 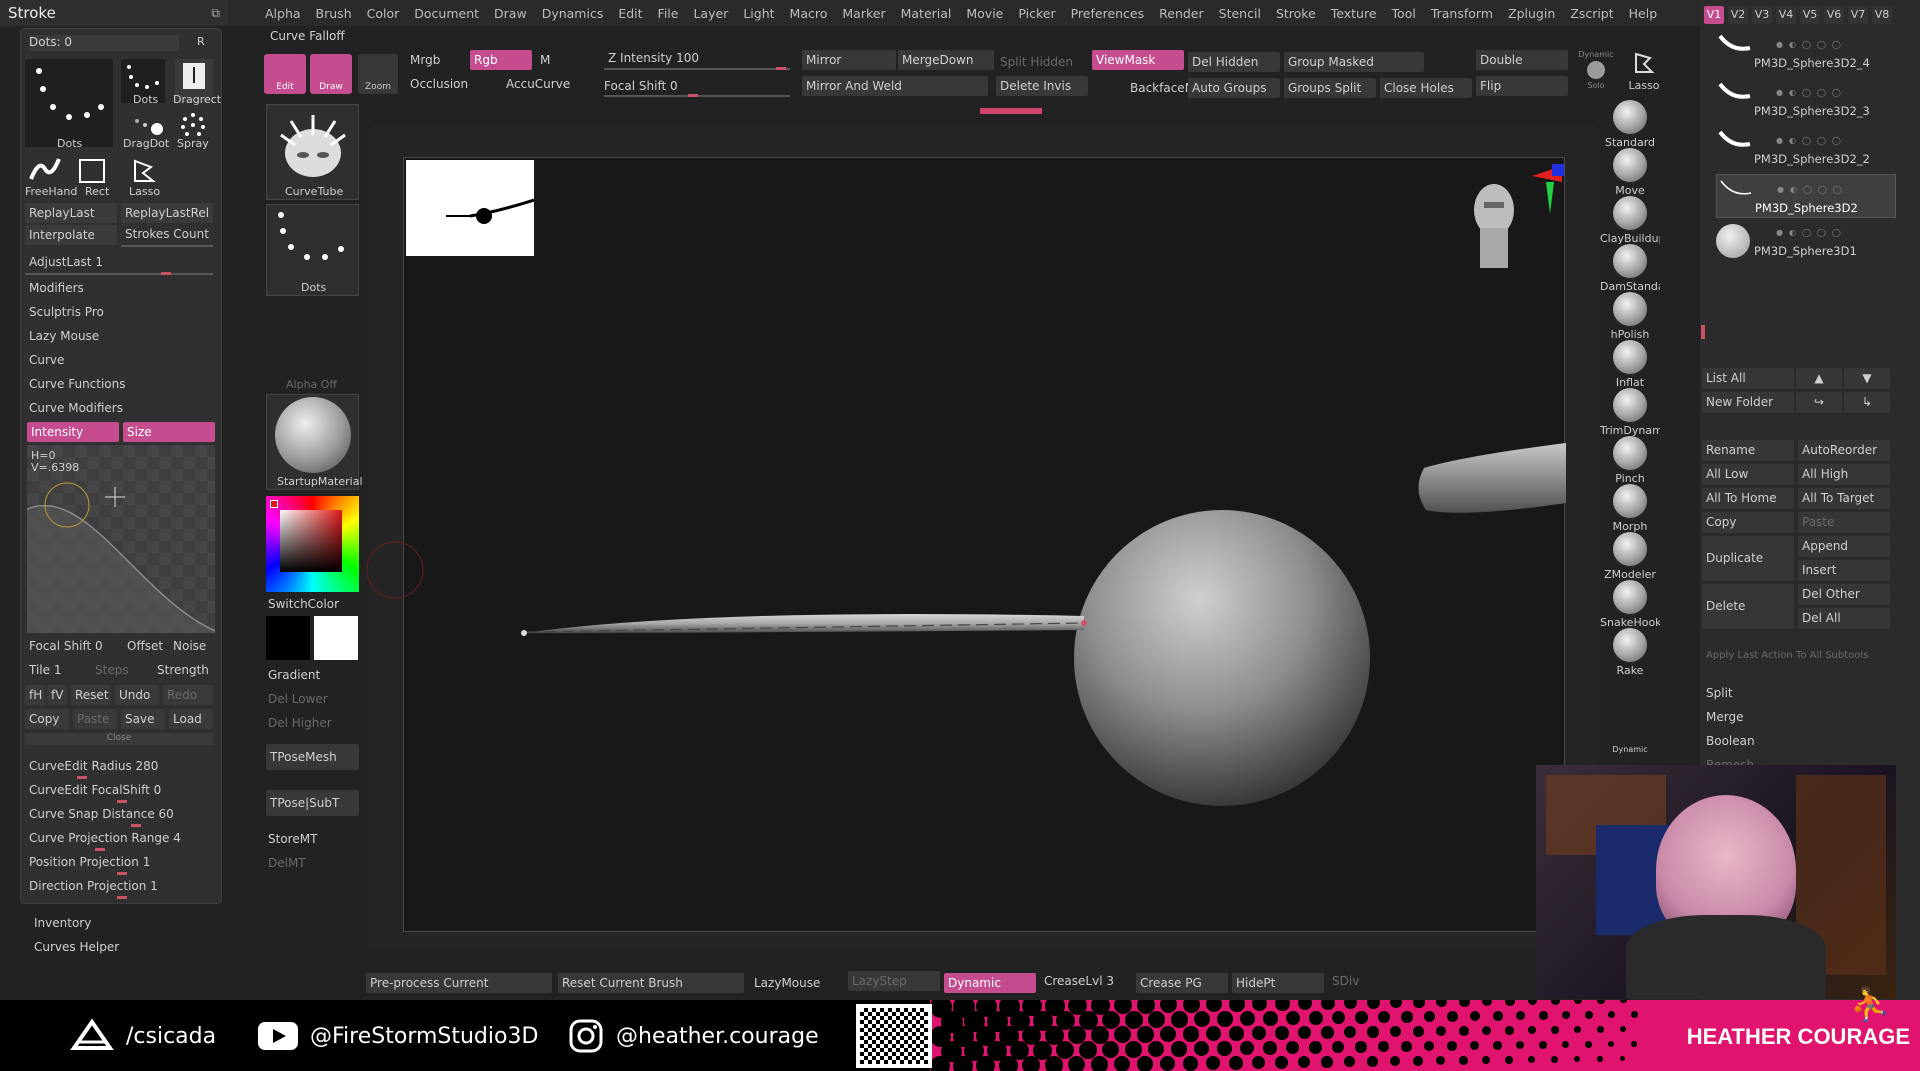 What do you see at coordinates (383, 13) in the screenshot?
I see `menu-color: Color` at bounding box center [383, 13].